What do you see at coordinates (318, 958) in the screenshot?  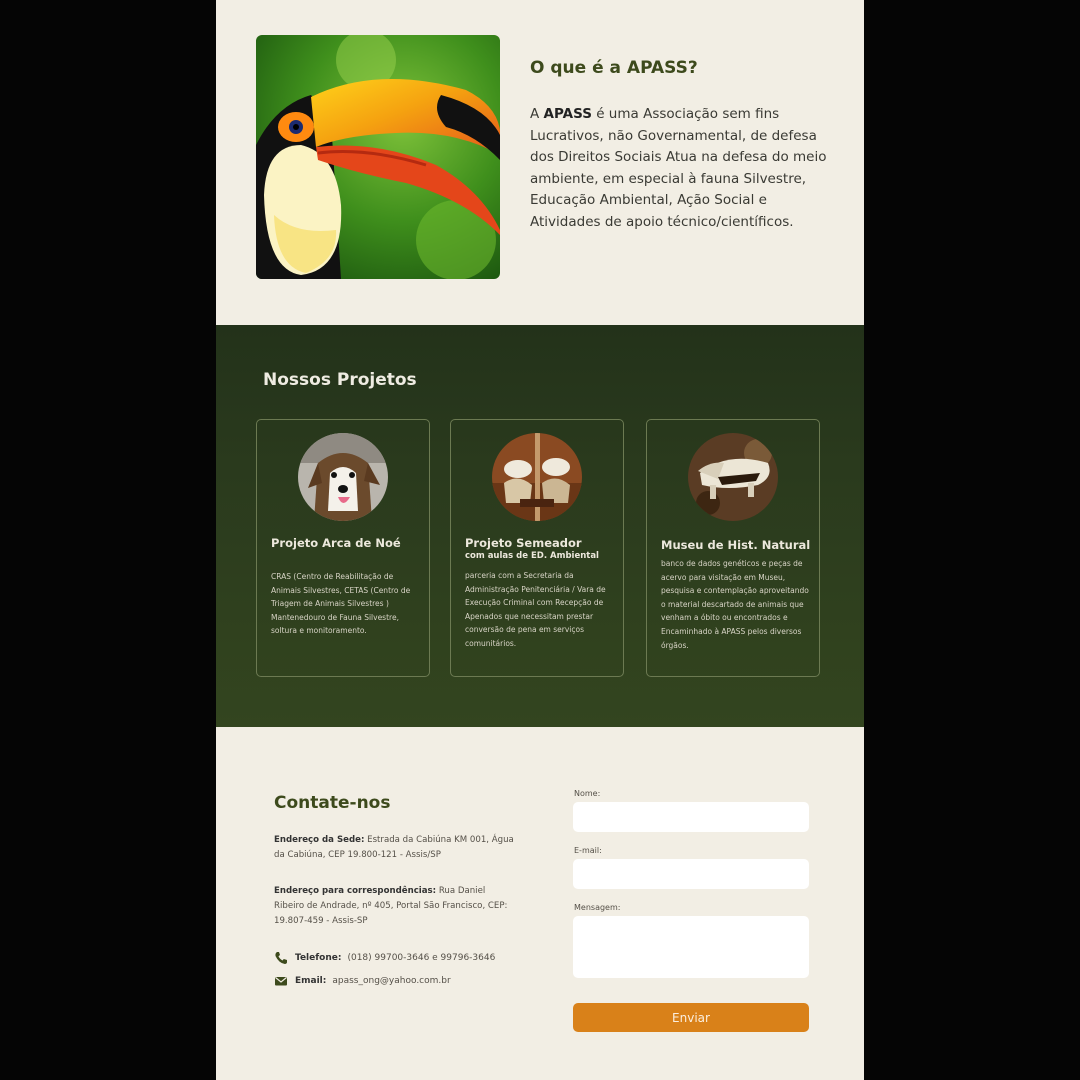 I see `phone-label: Telefone:` at bounding box center [318, 958].